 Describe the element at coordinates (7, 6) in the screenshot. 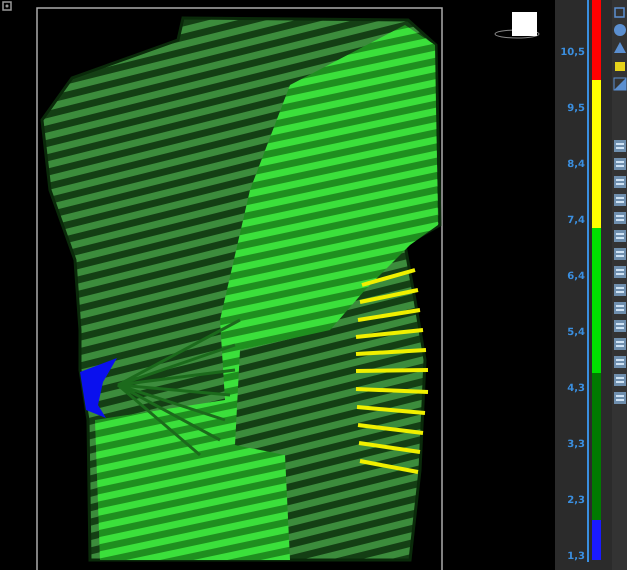

I see `camera-icon` at that location.